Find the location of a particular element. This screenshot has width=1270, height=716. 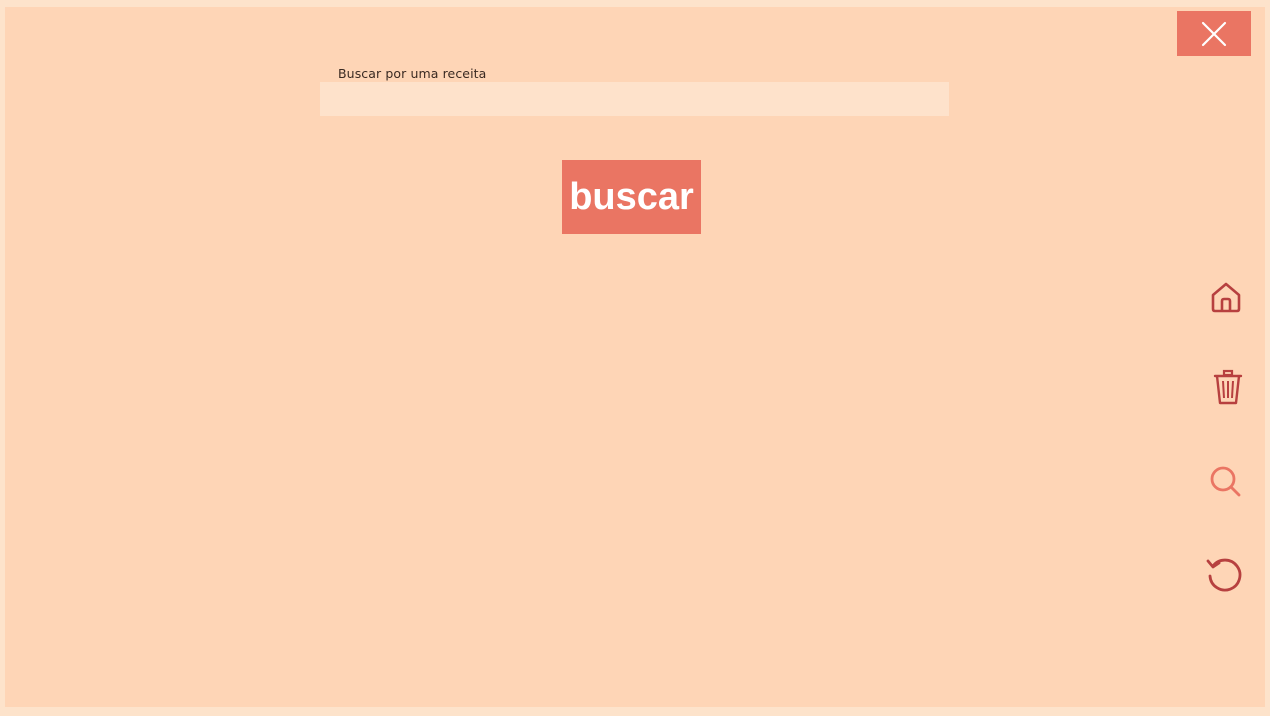

search-label: Buscar por uma receita is located at coordinates (412, 73).